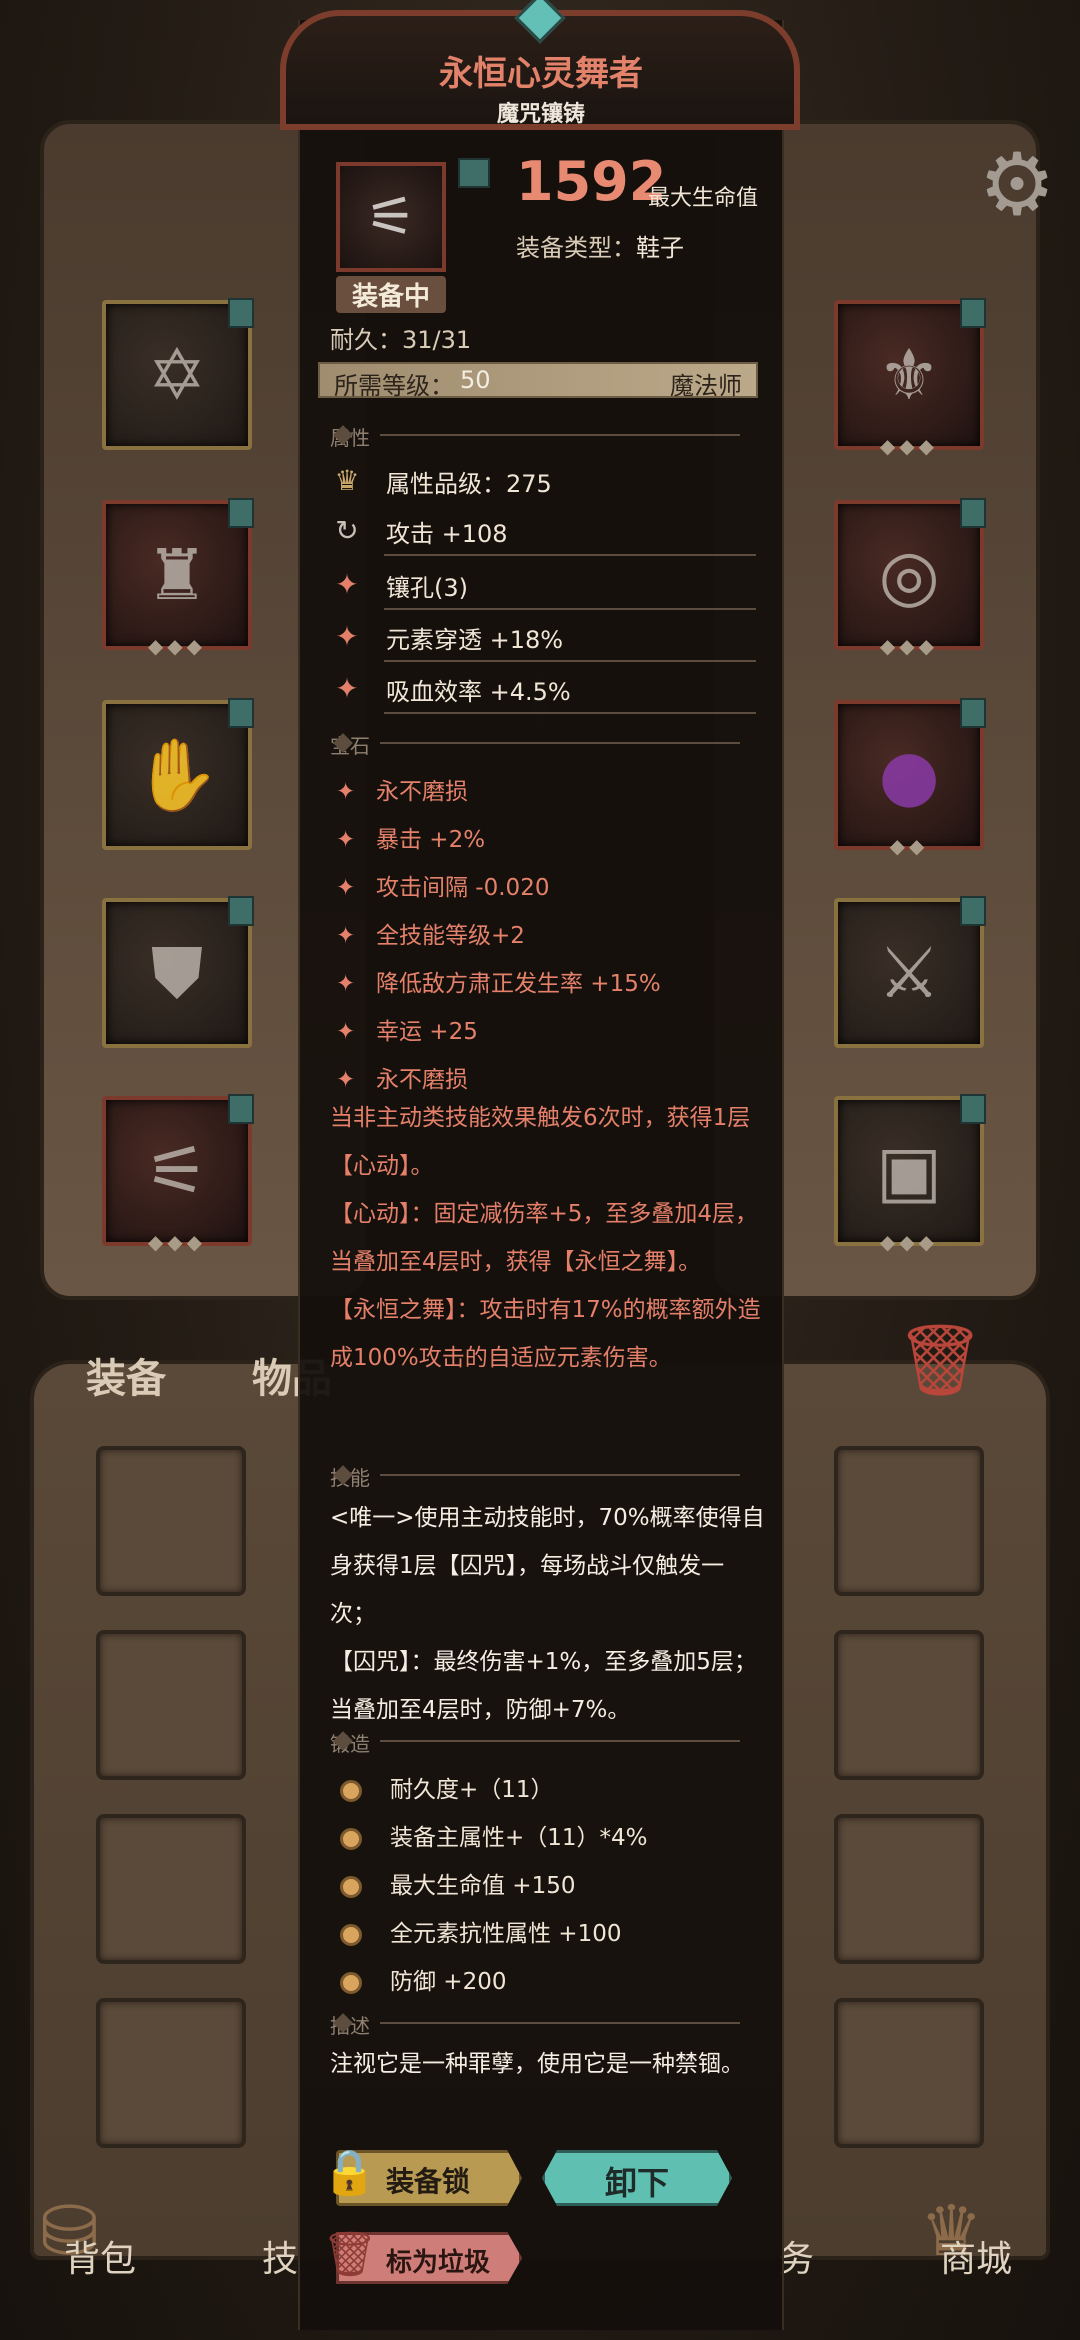 The width and height of the screenshot is (1080, 2340). What do you see at coordinates (909, 775) in the screenshot?
I see `orb-icon: ●` at bounding box center [909, 775].